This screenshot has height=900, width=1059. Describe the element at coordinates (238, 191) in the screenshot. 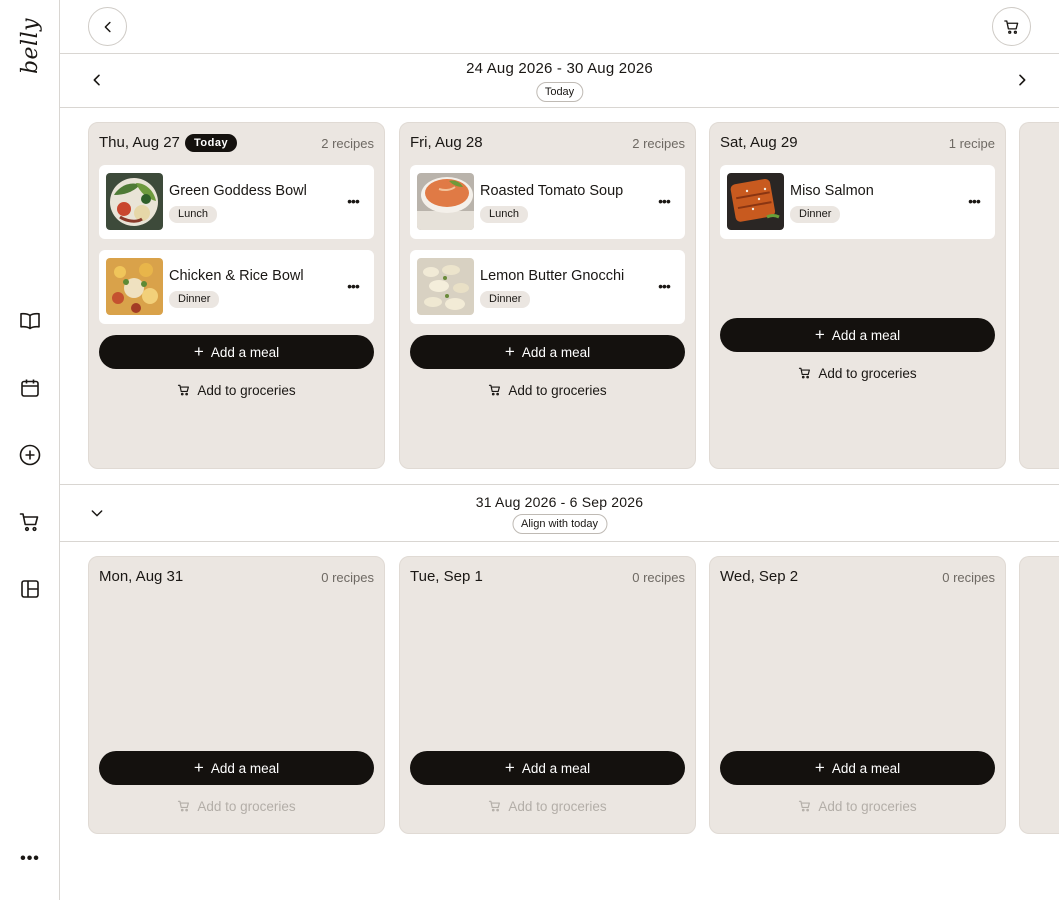

I see `meal-name: Green Goddess Bowl` at that location.